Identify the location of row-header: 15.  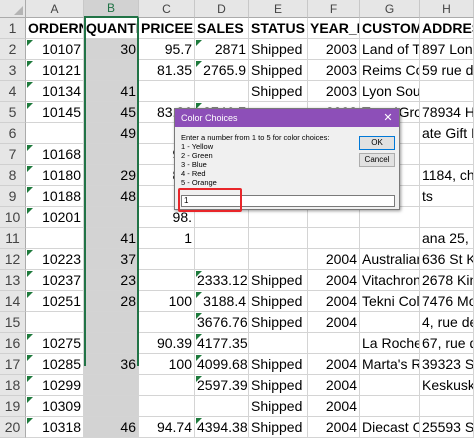
(13, 322).